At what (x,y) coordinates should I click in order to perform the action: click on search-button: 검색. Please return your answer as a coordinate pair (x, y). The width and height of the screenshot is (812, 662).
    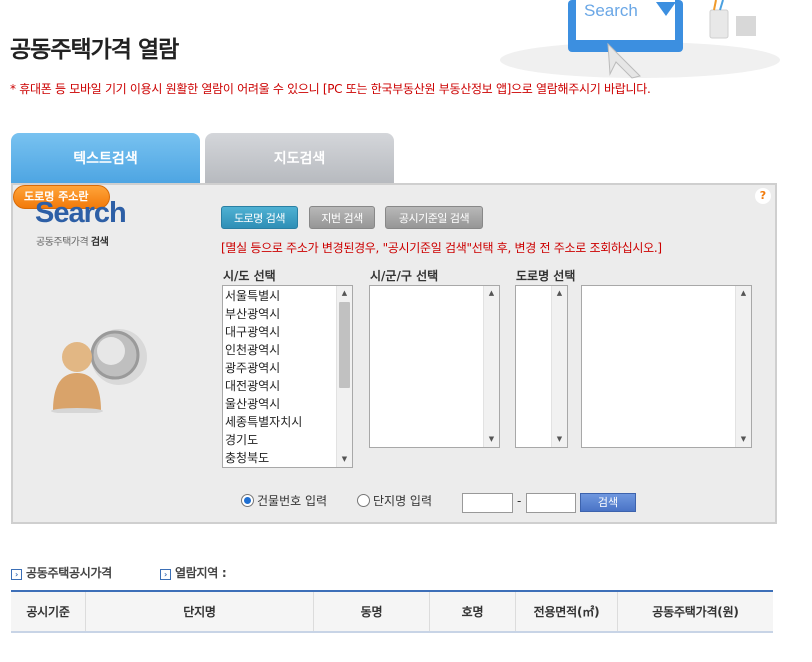
    Looking at the image, I should click on (608, 502).